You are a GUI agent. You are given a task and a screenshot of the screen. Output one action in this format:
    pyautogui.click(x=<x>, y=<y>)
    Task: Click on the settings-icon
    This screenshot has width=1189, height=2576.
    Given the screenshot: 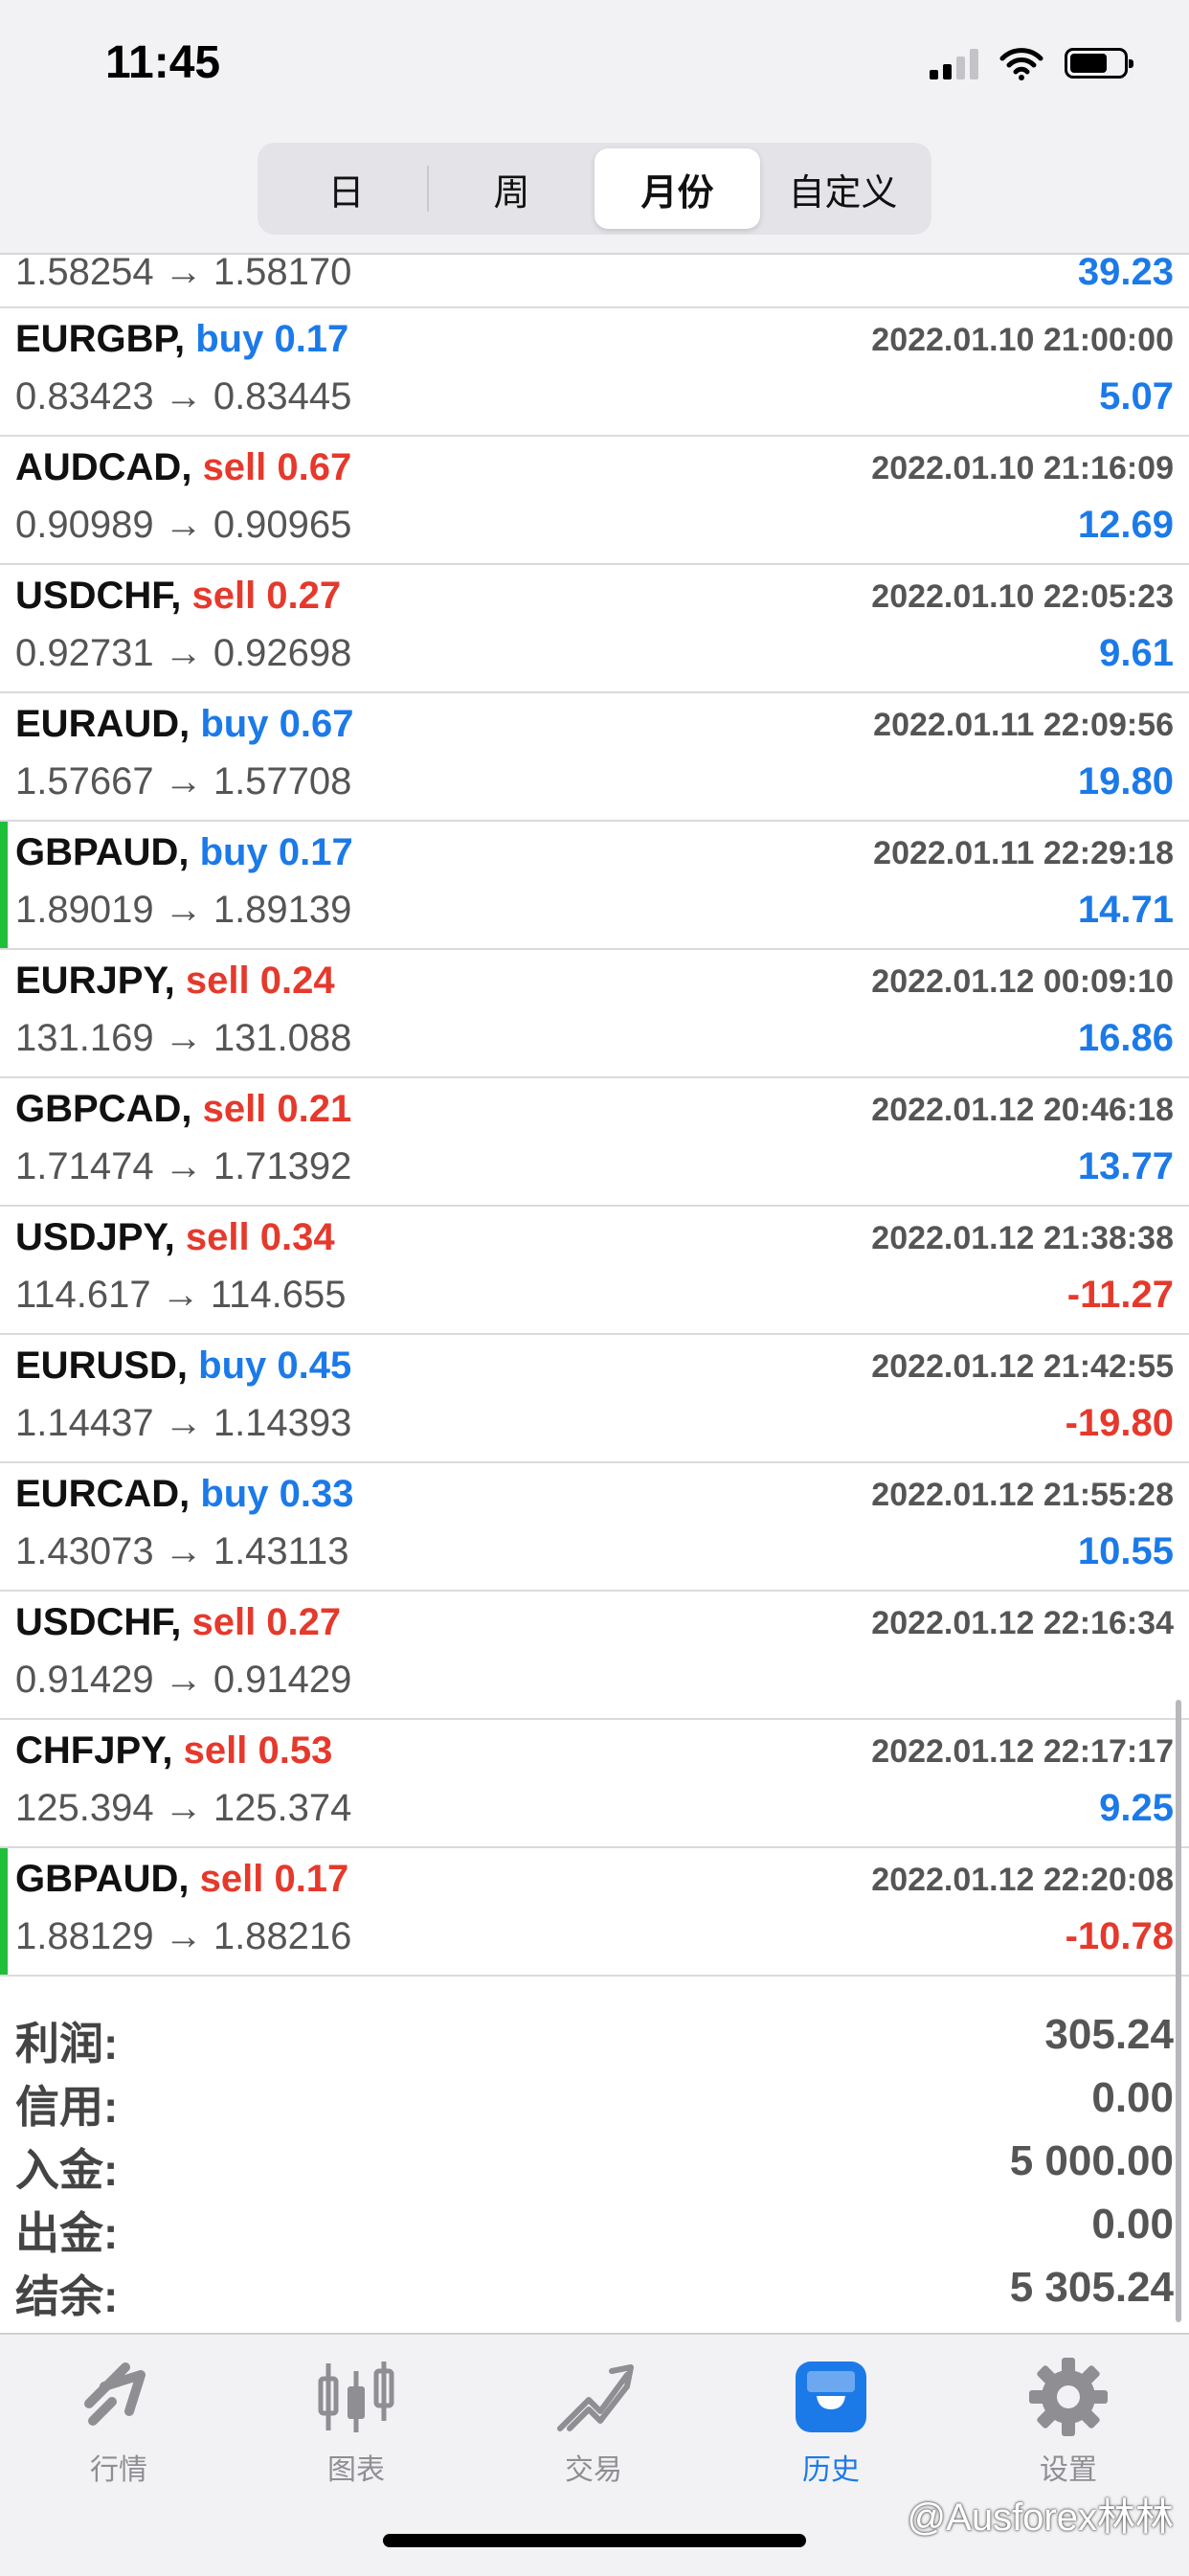 What is the action you would take?
    pyautogui.click(x=1068, y=2397)
    